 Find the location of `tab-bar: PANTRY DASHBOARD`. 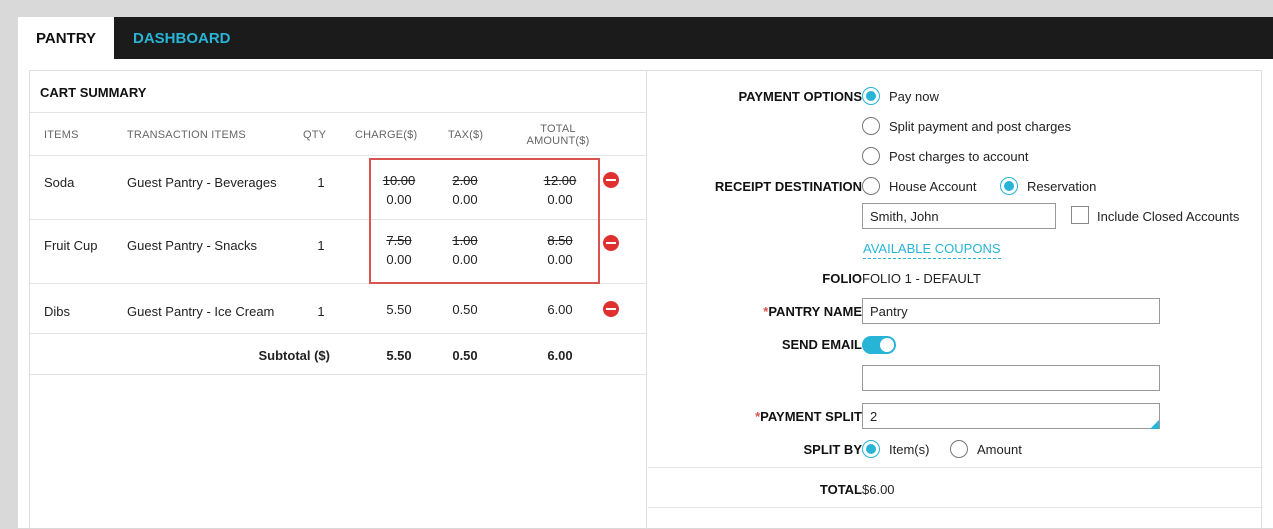

tab-bar: PANTRY DASHBOARD is located at coordinates (645, 38).